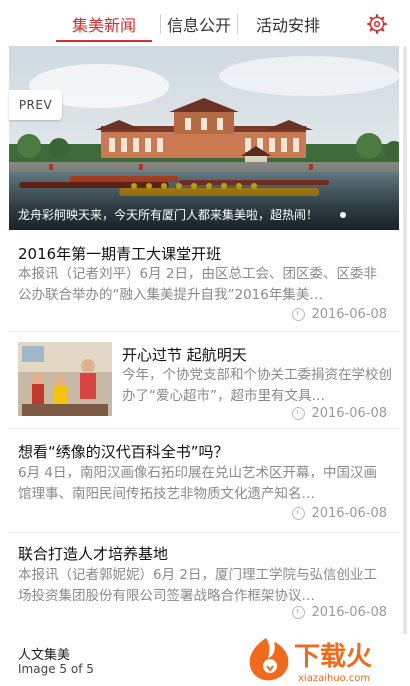 Image resolution: width=410 pixels, height=686 pixels. I want to click on watermark-brand: 下载火, so click(333, 657).